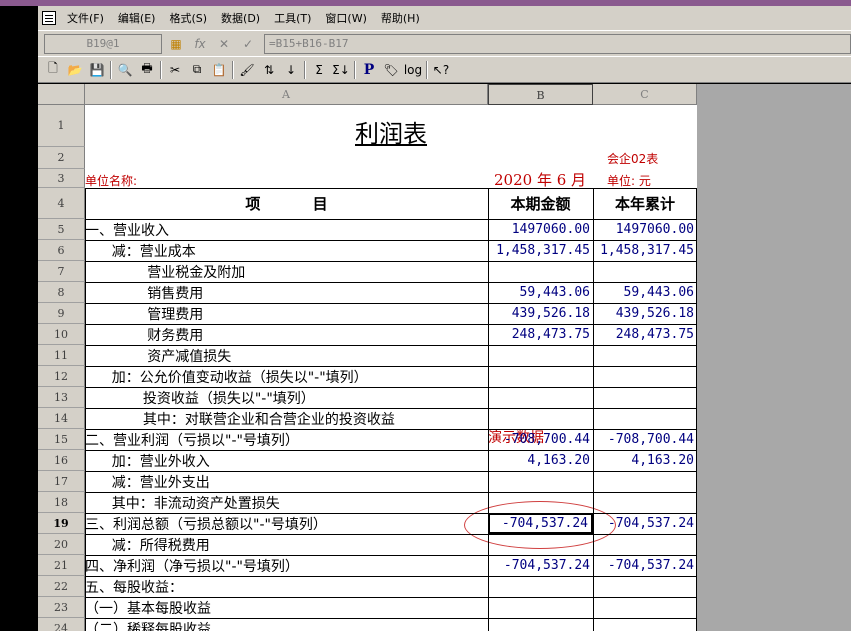  I want to click on row-header-6: 6, so click(61, 250).